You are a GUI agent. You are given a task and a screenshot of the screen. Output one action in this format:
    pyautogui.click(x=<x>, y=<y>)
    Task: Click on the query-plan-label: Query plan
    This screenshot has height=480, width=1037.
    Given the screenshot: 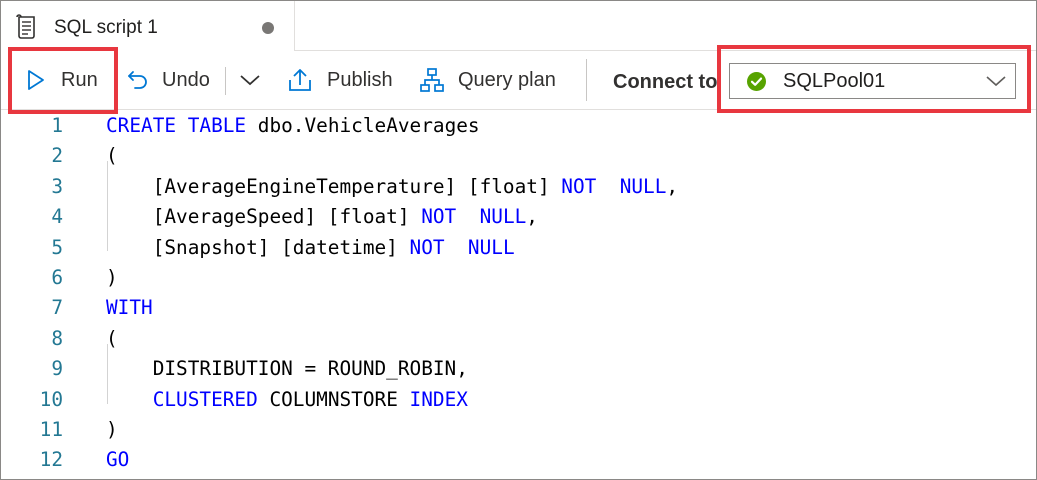 What is the action you would take?
    pyautogui.click(x=507, y=79)
    